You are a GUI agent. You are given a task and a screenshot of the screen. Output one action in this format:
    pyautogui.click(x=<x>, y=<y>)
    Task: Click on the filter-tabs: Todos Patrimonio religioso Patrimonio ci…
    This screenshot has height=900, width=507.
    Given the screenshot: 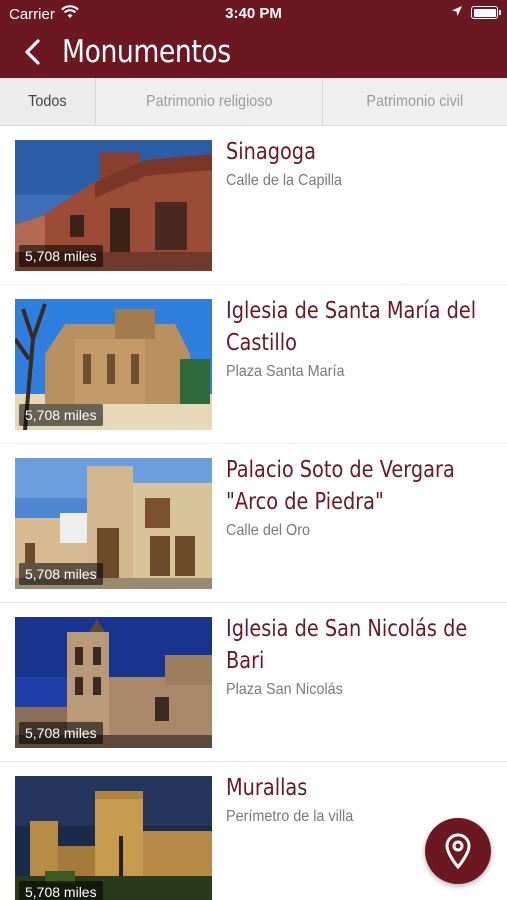 What is the action you would take?
    pyautogui.click(x=253, y=102)
    